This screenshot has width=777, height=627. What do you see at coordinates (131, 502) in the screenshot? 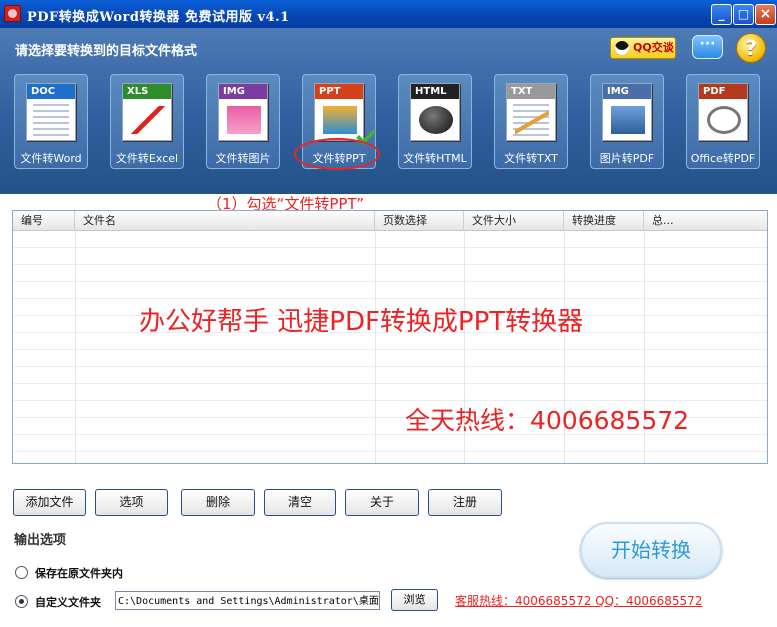
I see `options-button: 选项` at bounding box center [131, 502].